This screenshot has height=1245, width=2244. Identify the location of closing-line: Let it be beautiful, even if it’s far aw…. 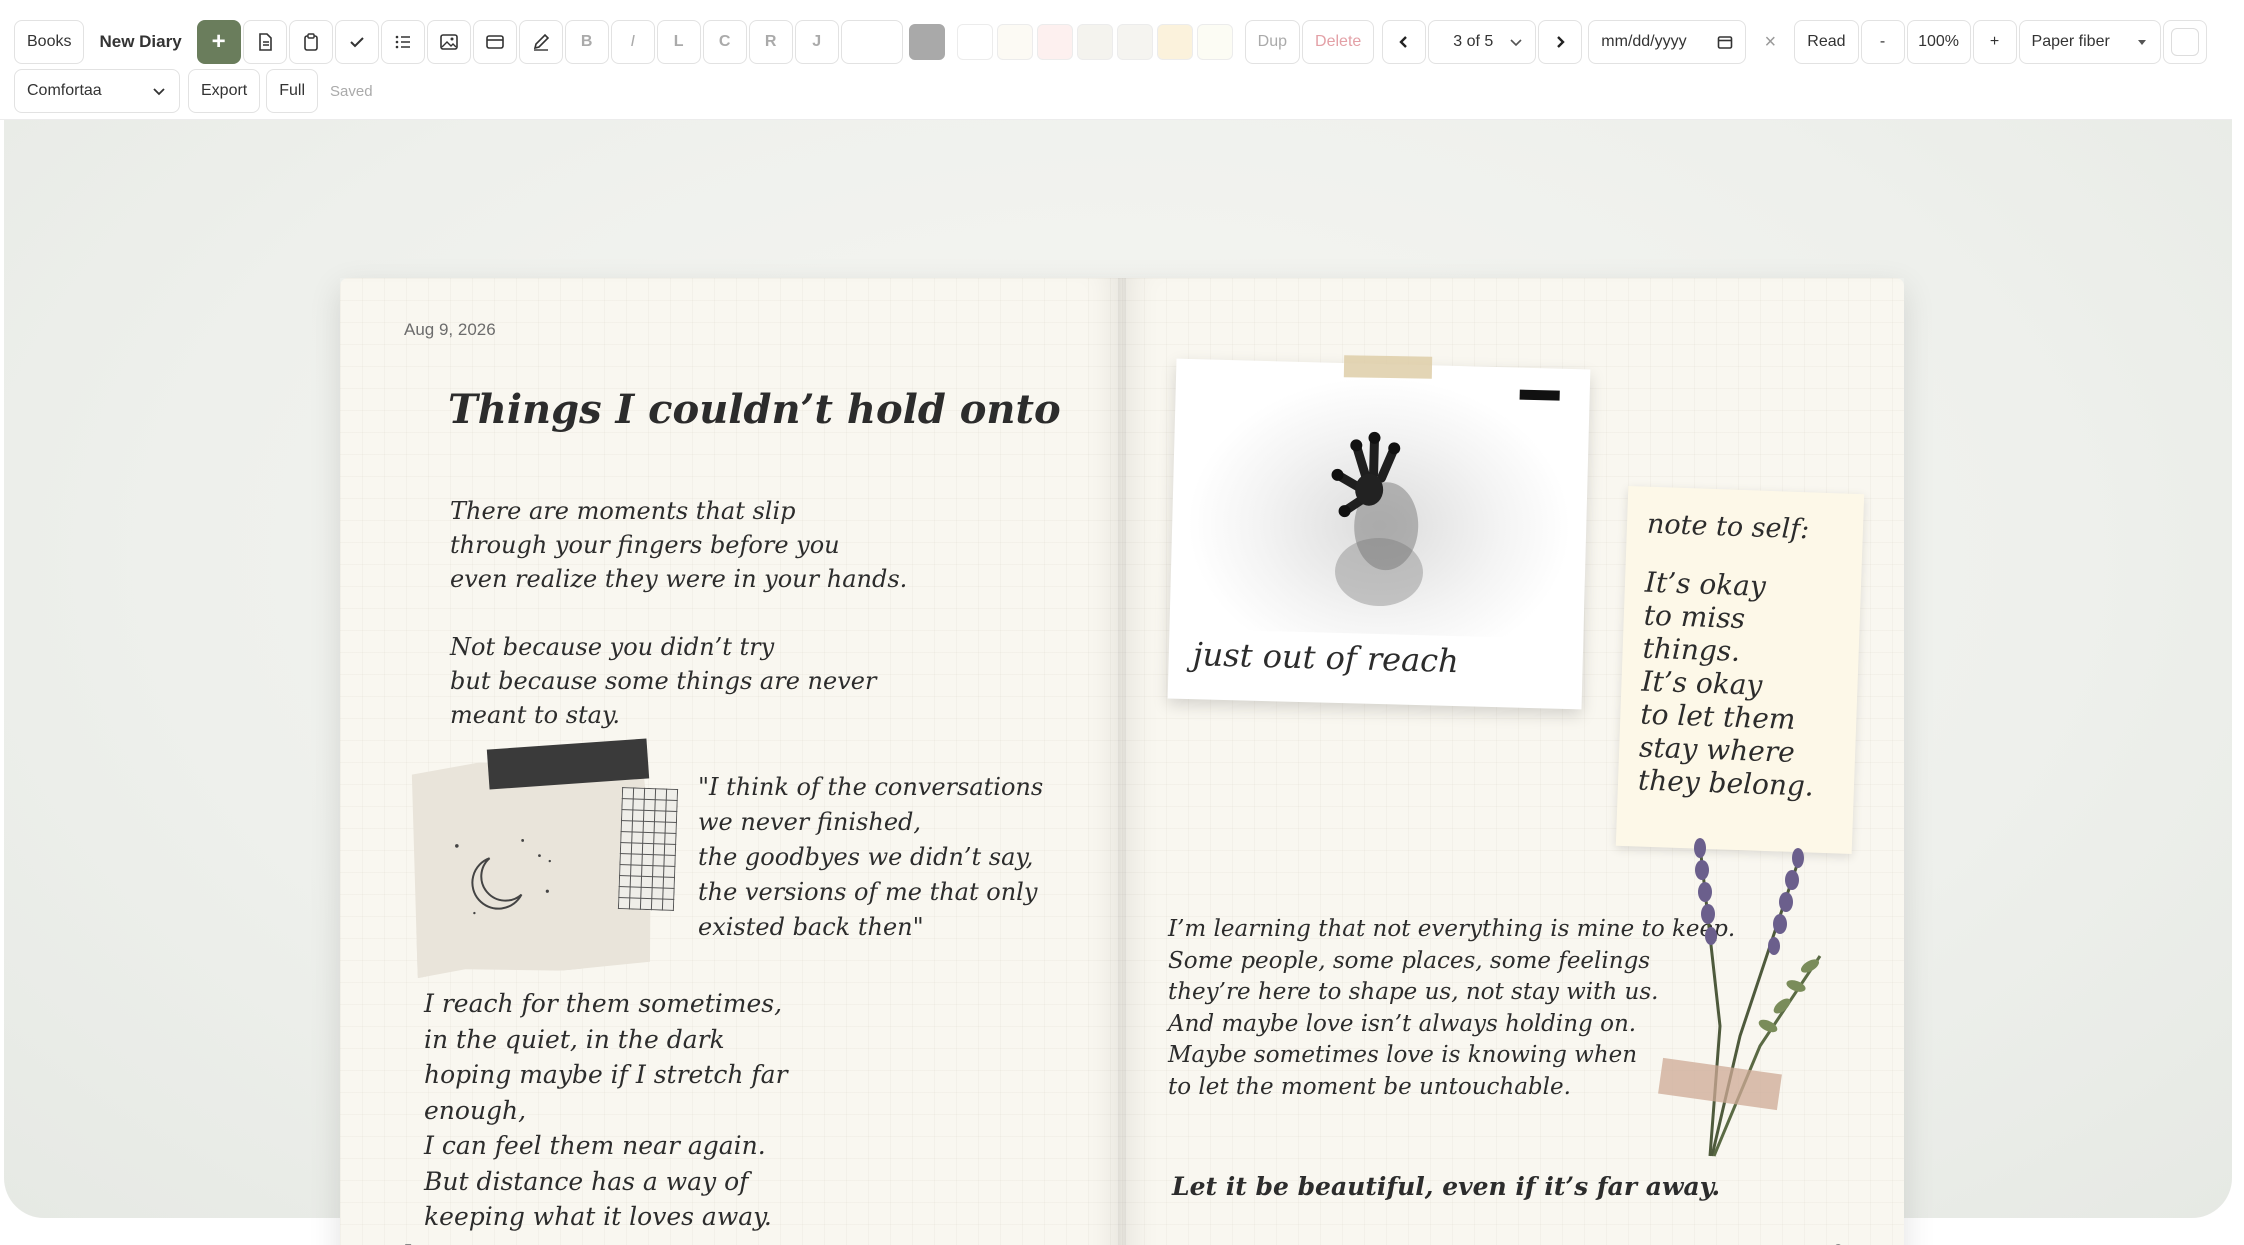
(1446, 1186).